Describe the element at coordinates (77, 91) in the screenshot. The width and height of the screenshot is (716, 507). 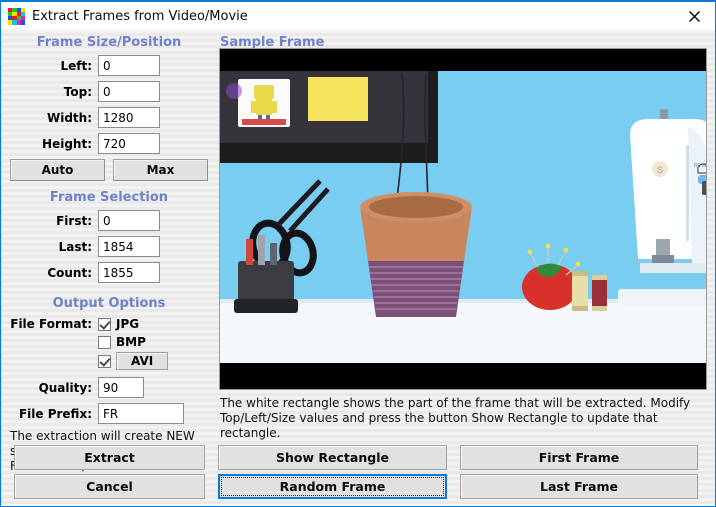
I see `label-top: Top:` at that location.